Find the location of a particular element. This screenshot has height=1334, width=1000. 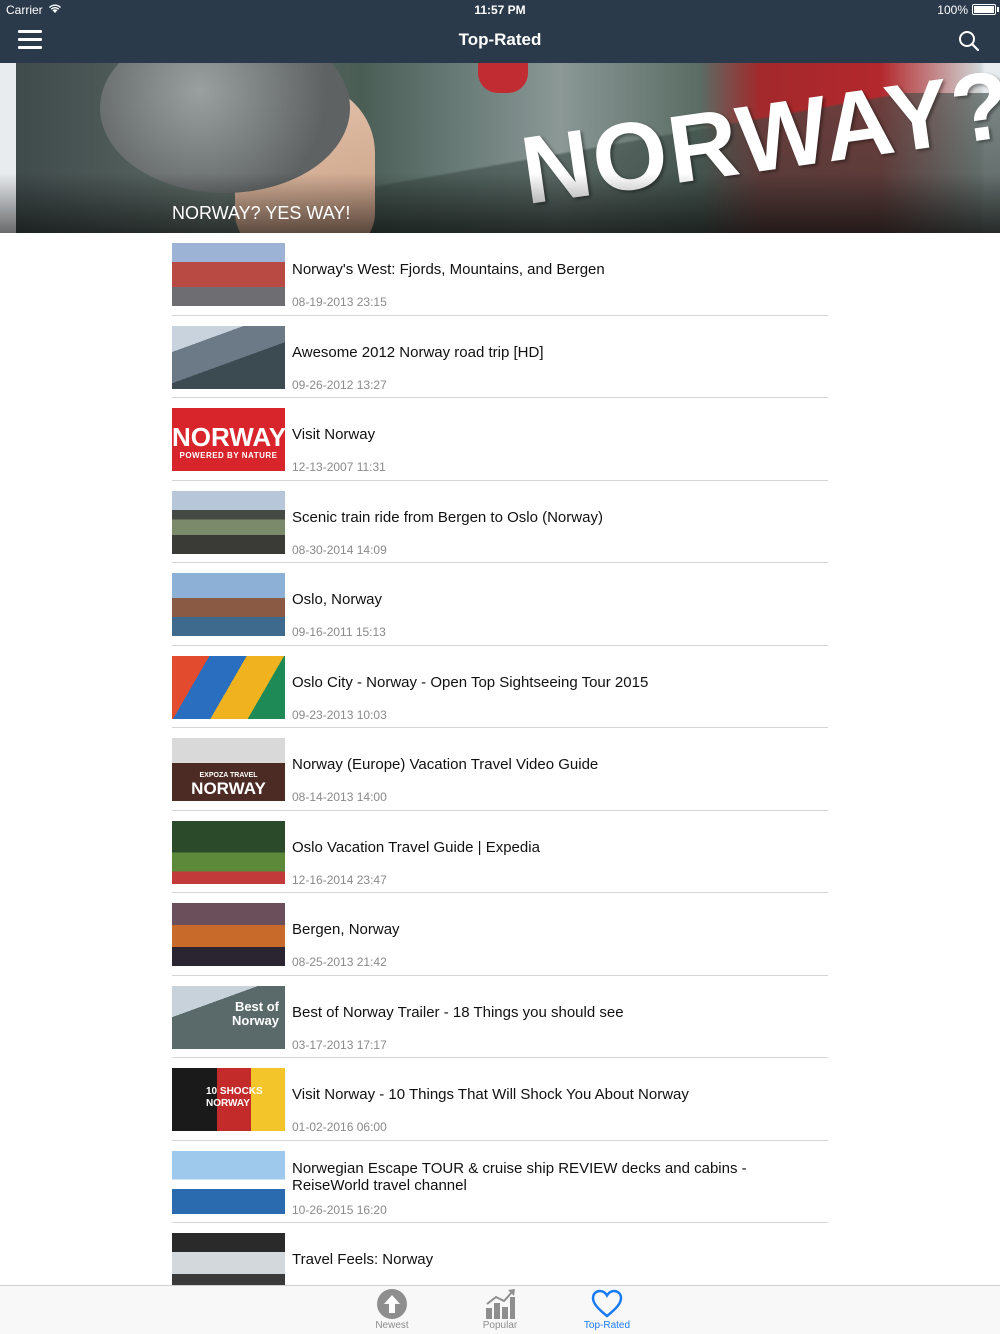

tab-label: Popular is located at coordinates (500, 1325).